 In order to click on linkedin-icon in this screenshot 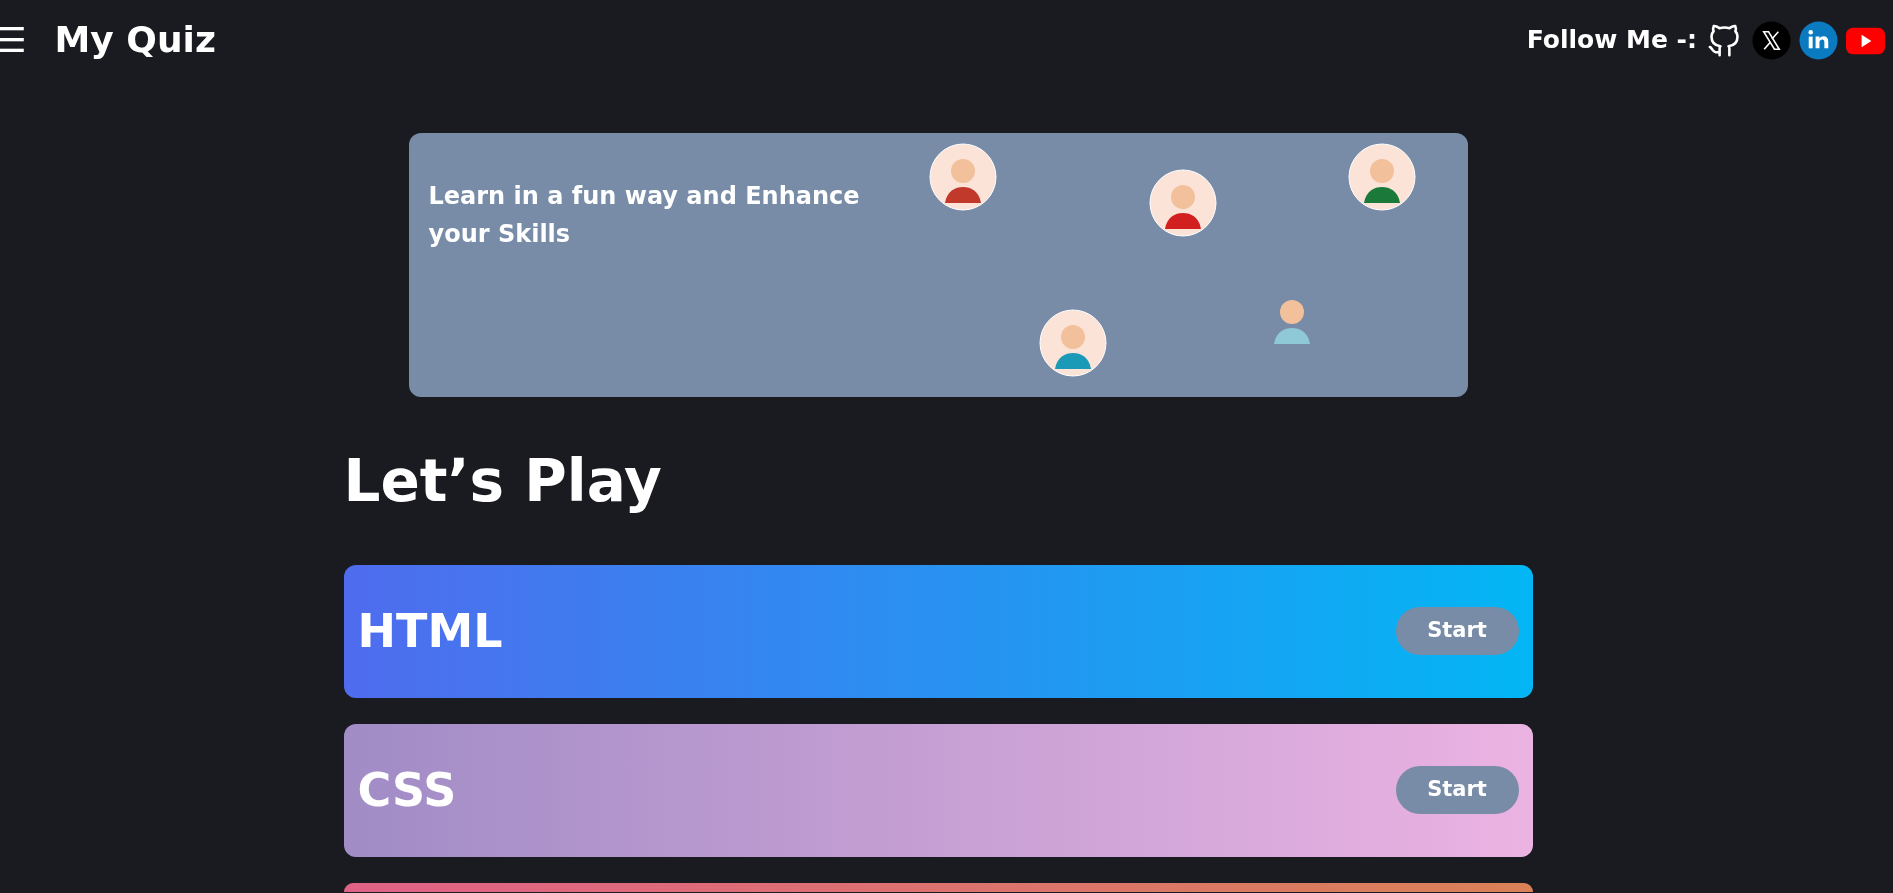, I will do `click(1818, 40)`.